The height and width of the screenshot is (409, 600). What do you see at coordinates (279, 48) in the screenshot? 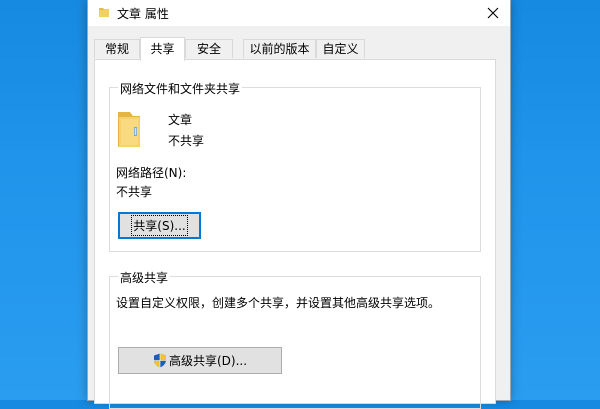
I see `tab-previous-versions: 以前的版本` at bounding box center [279, 48].